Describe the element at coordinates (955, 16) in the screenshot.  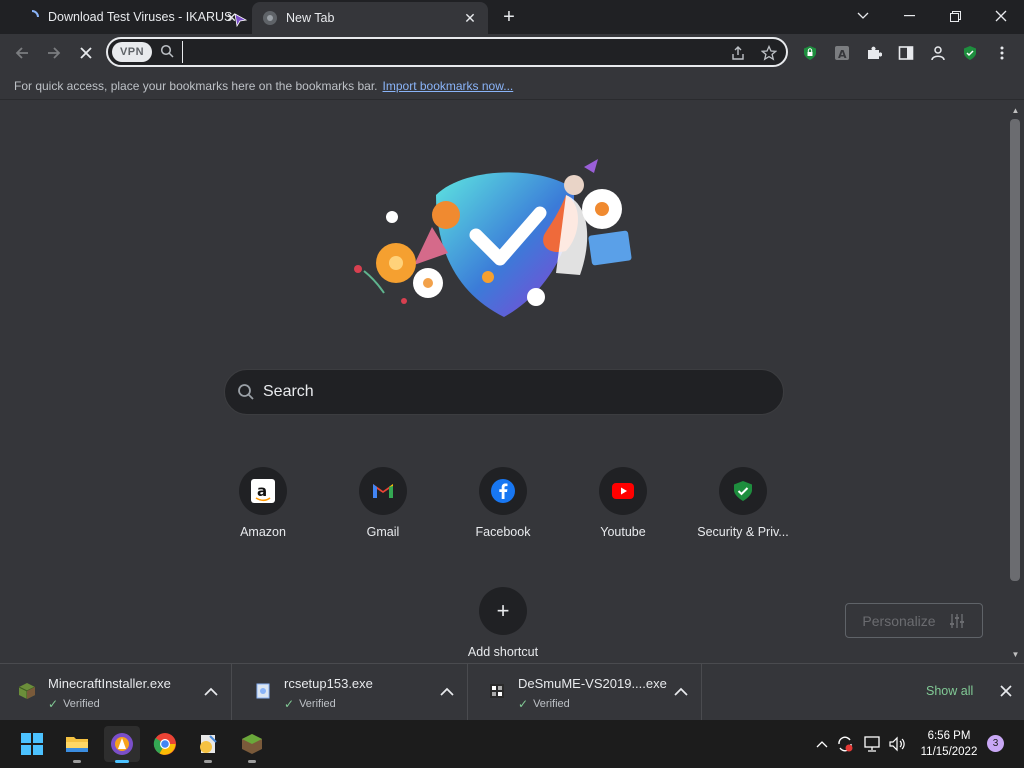
I see `restore-button` at that location.